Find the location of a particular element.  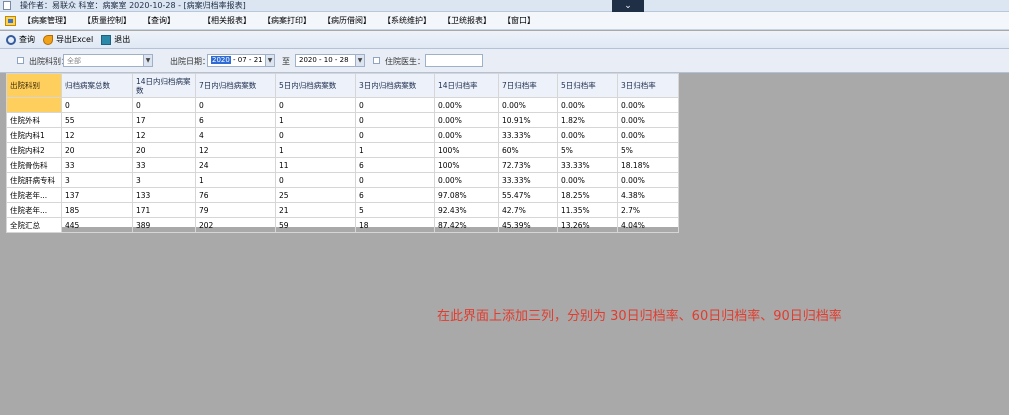

menu-system: 【系统维护】 is located at coordinates (413, 20).